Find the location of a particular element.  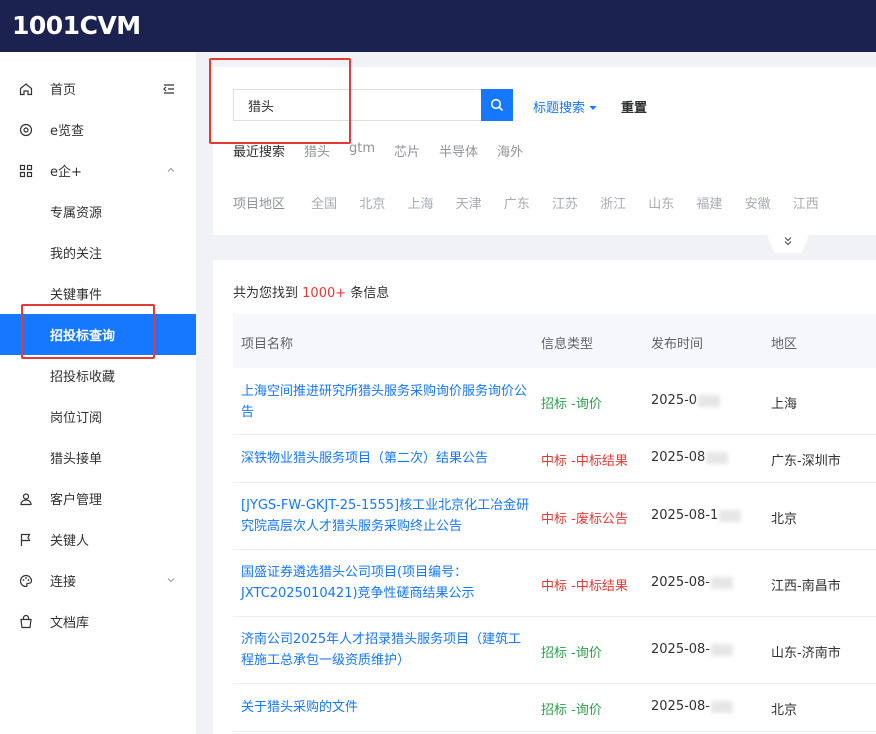

recent-search-item: 半导体 is located at coordinates (458, 150).